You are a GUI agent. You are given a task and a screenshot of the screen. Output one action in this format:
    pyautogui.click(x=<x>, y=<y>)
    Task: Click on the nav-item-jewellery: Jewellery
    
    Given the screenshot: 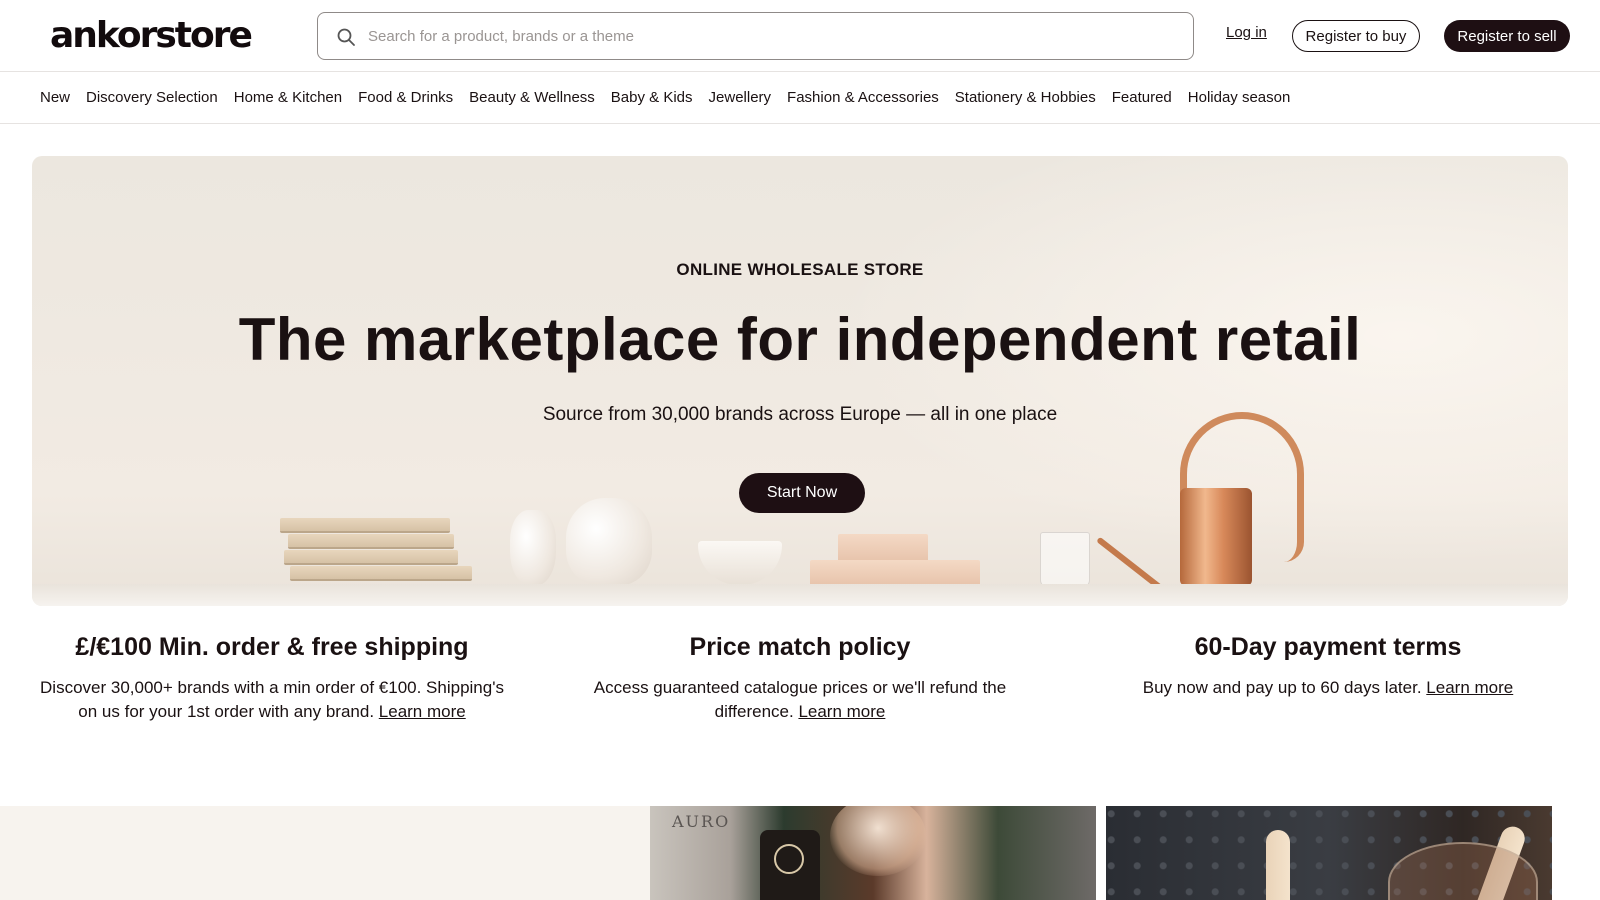 What is the action you would take?
    pyautogui.click(x=740, y=98)
    